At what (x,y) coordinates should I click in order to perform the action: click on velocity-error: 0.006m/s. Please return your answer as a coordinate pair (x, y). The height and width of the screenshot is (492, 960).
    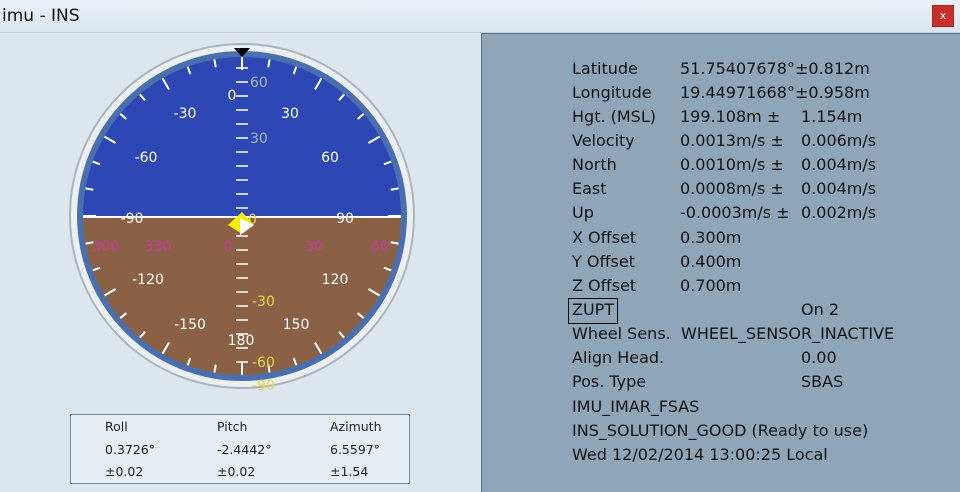
    Looking at the image, I should click on (839, 140).